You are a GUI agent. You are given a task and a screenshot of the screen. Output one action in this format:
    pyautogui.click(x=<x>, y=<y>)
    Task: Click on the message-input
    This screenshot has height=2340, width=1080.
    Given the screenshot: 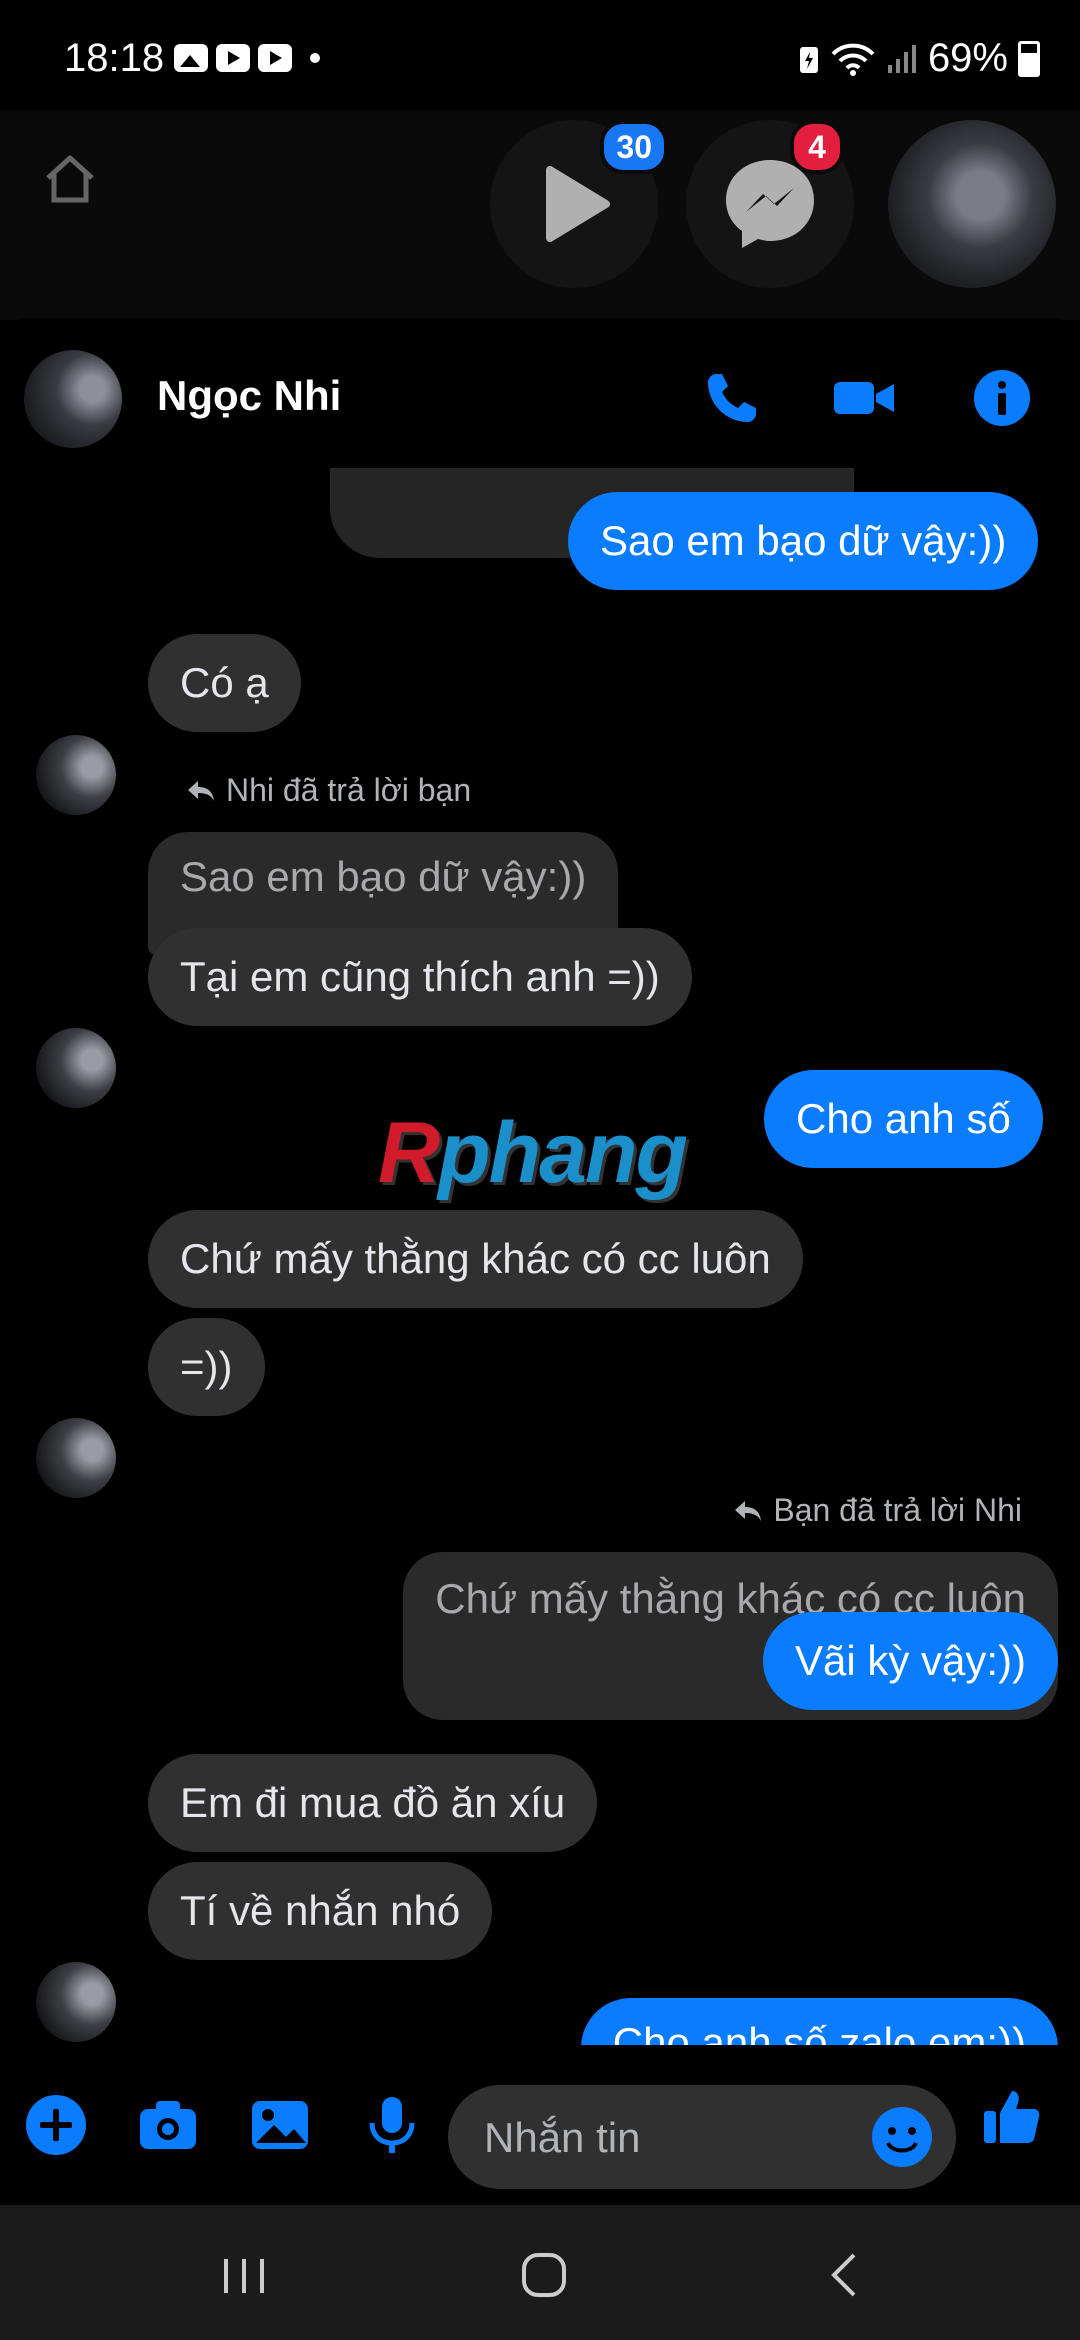 What is the action you would take?
    pyautogui.click(x=664, y=2138)
    